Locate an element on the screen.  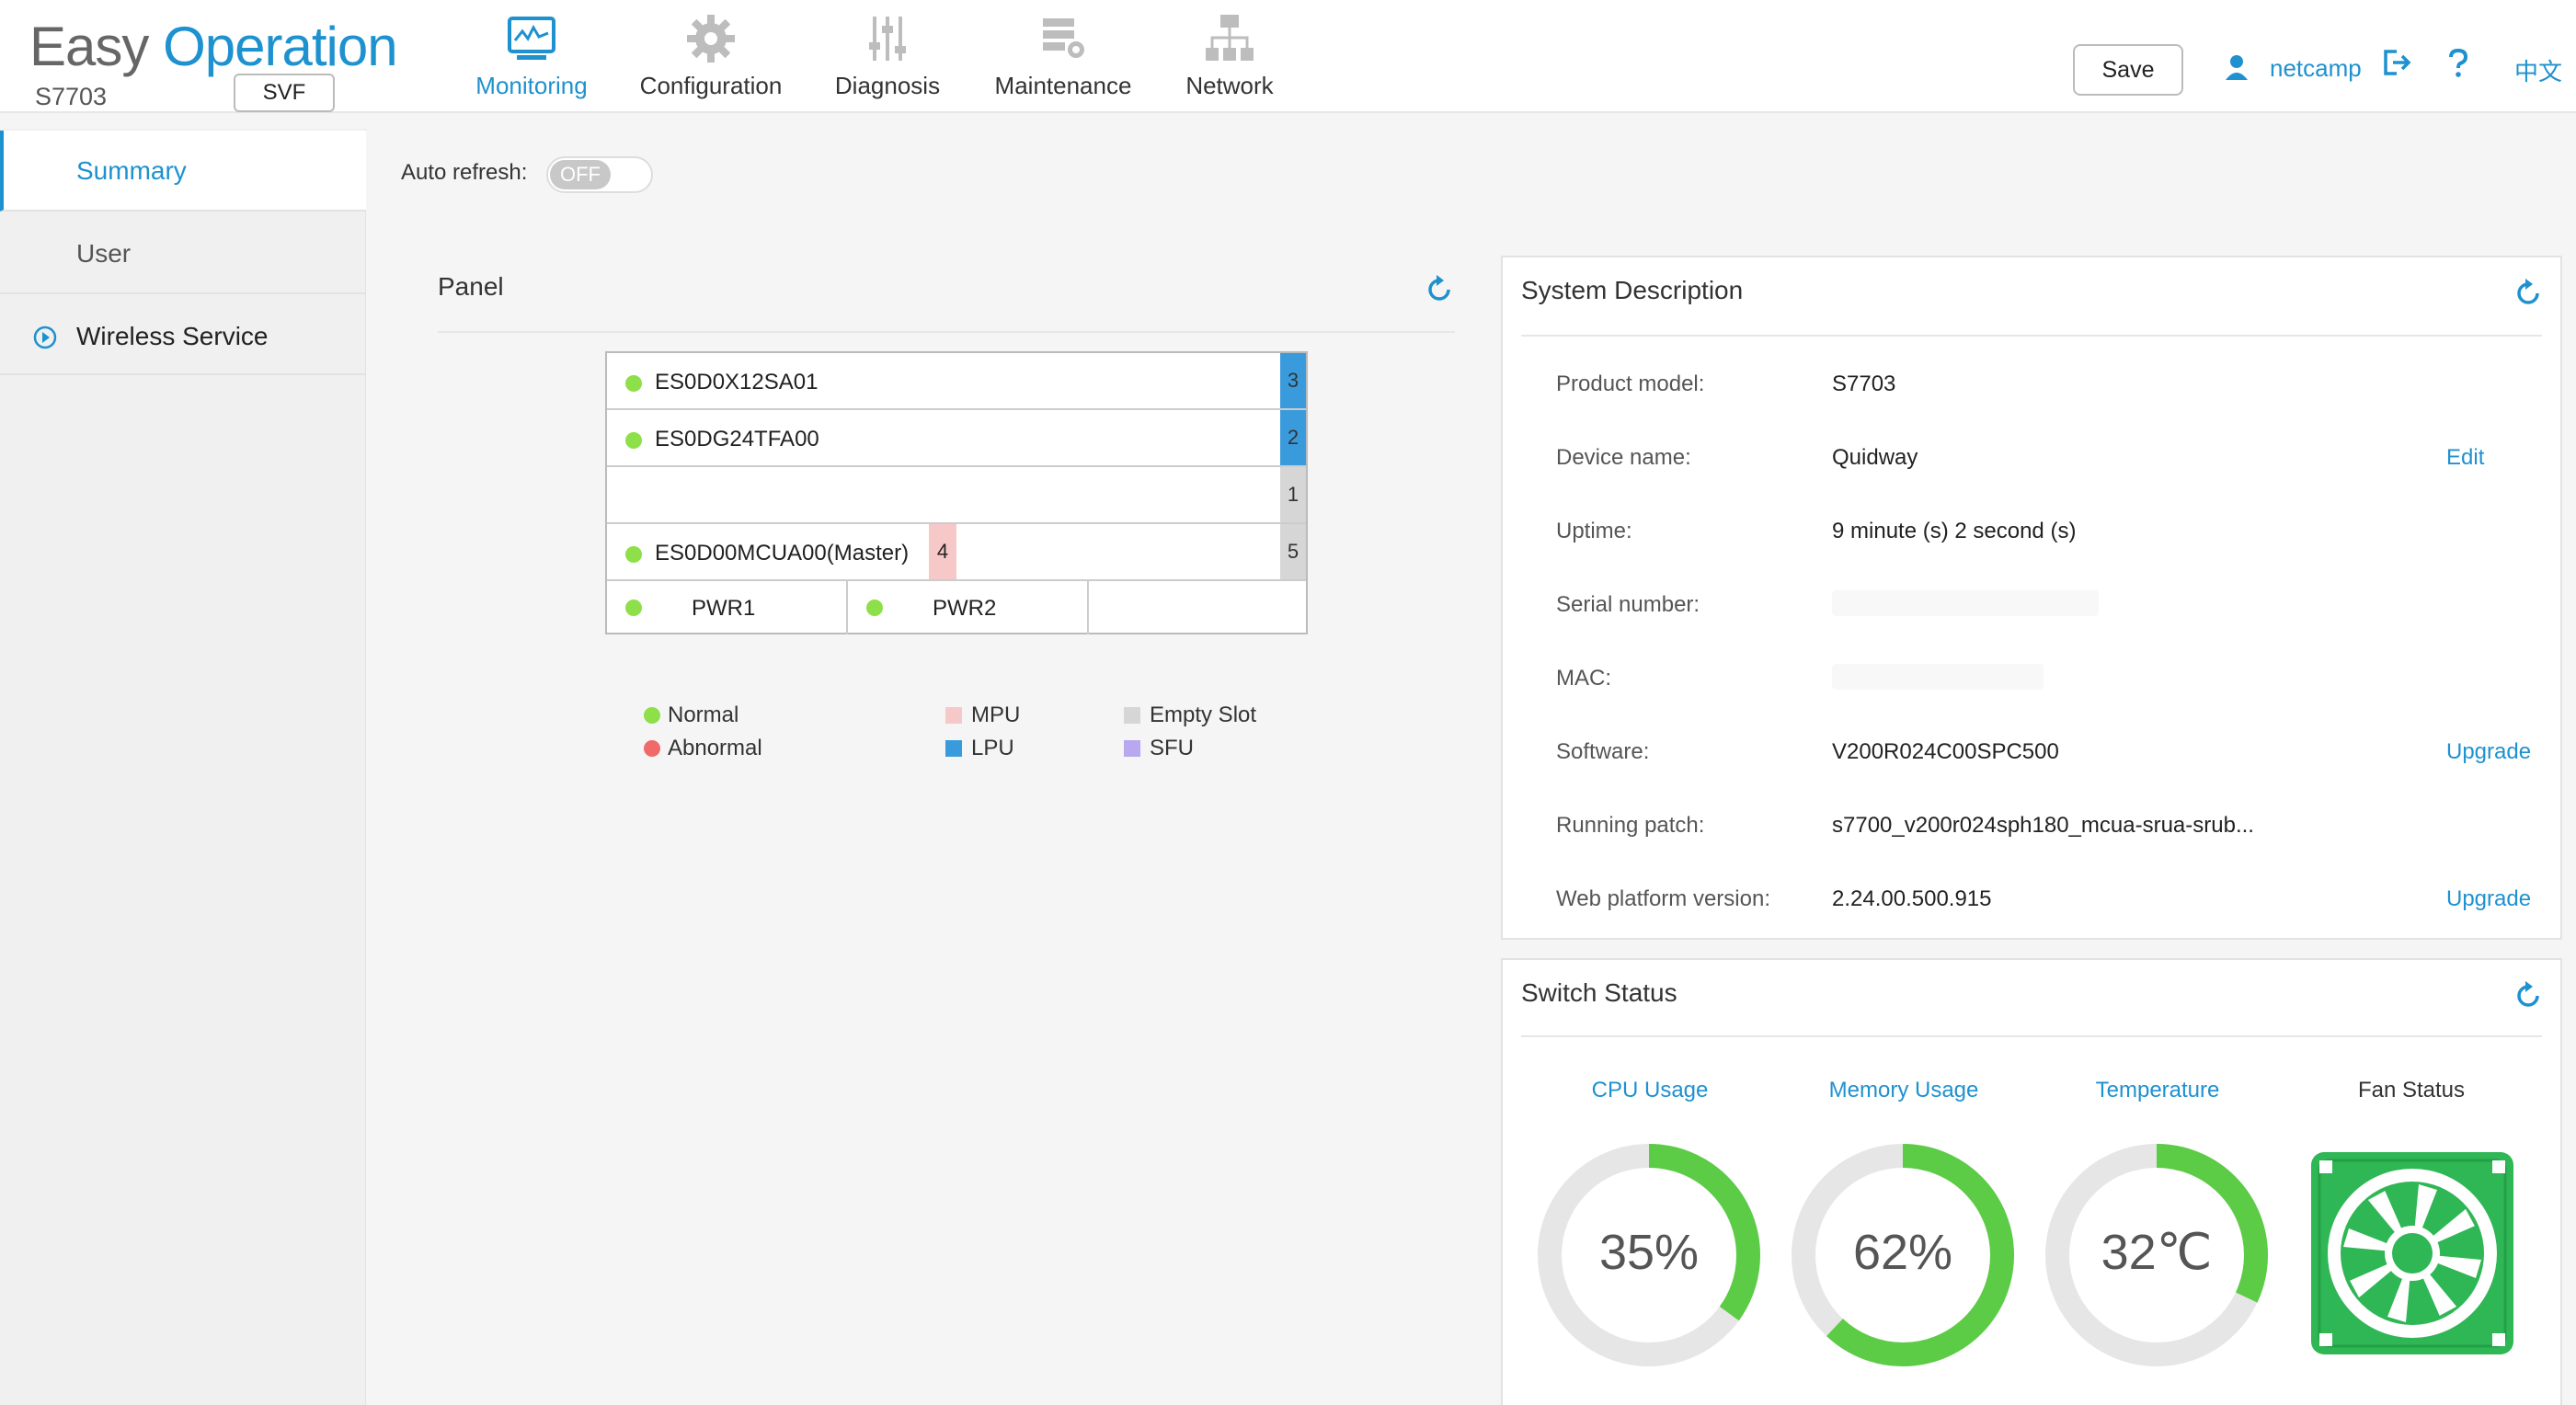
user-menu: netcamp is located at coordinates (2293, 68).